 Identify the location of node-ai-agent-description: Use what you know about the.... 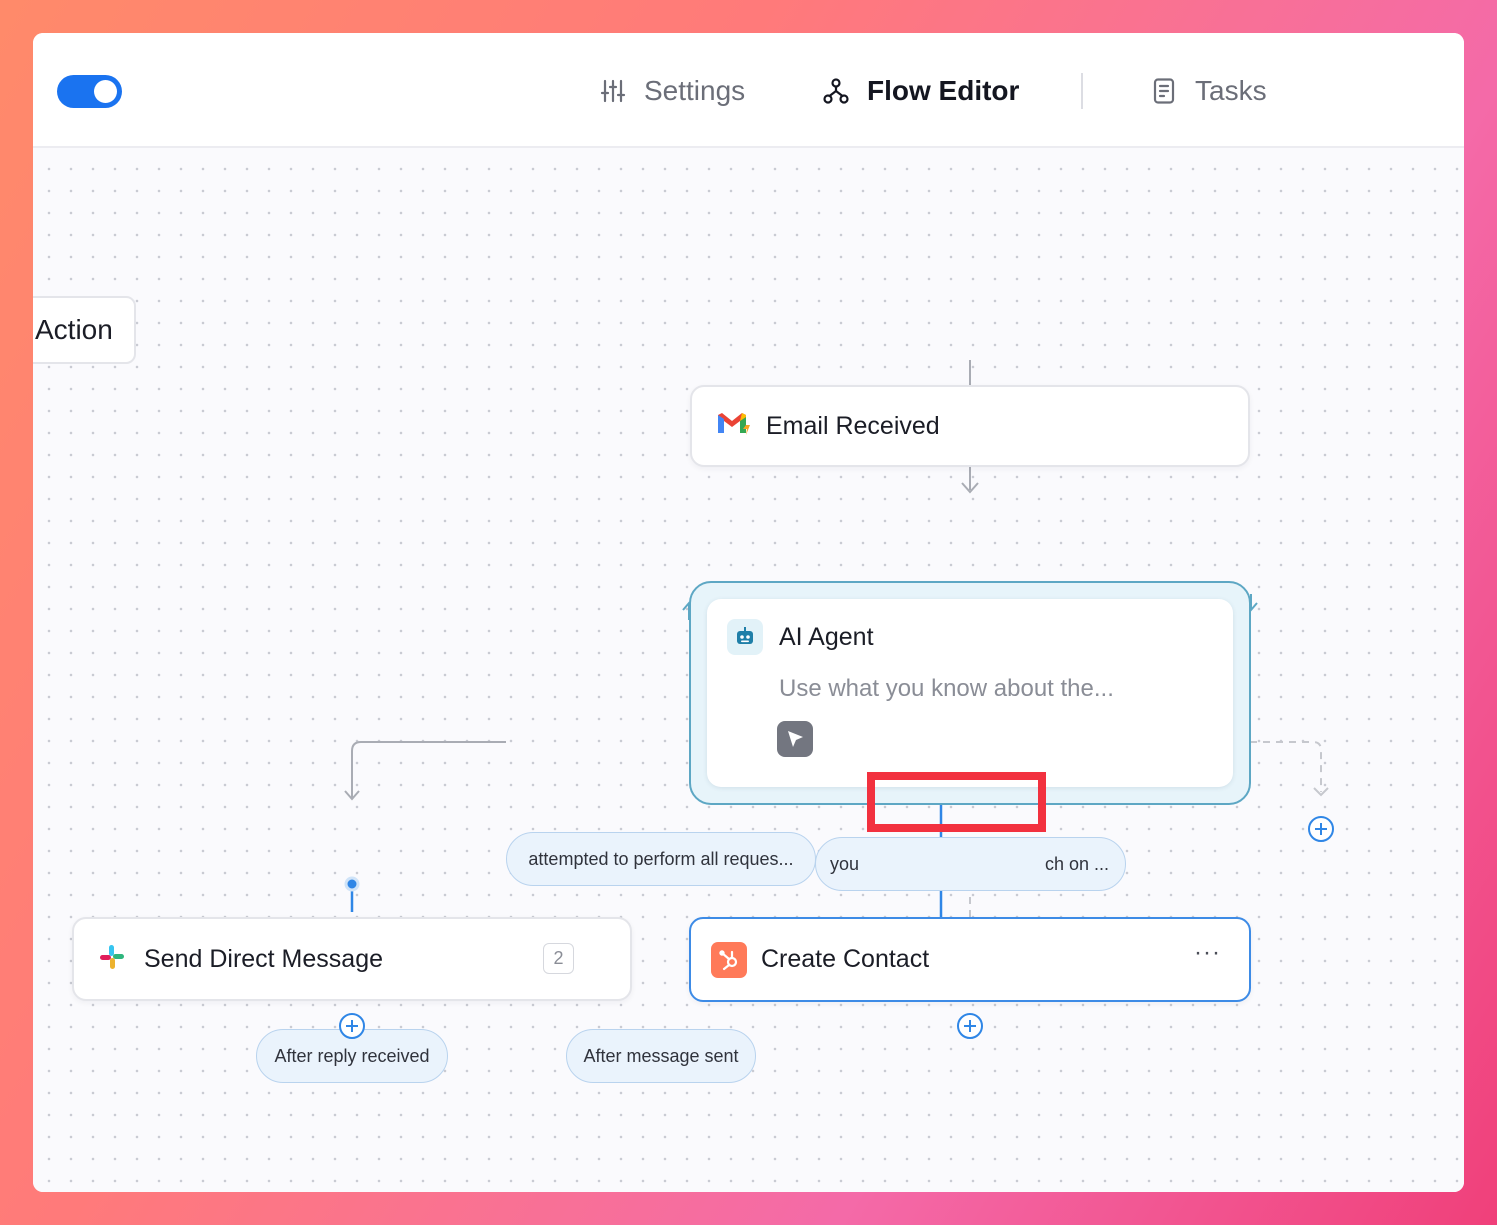
(946, 688).